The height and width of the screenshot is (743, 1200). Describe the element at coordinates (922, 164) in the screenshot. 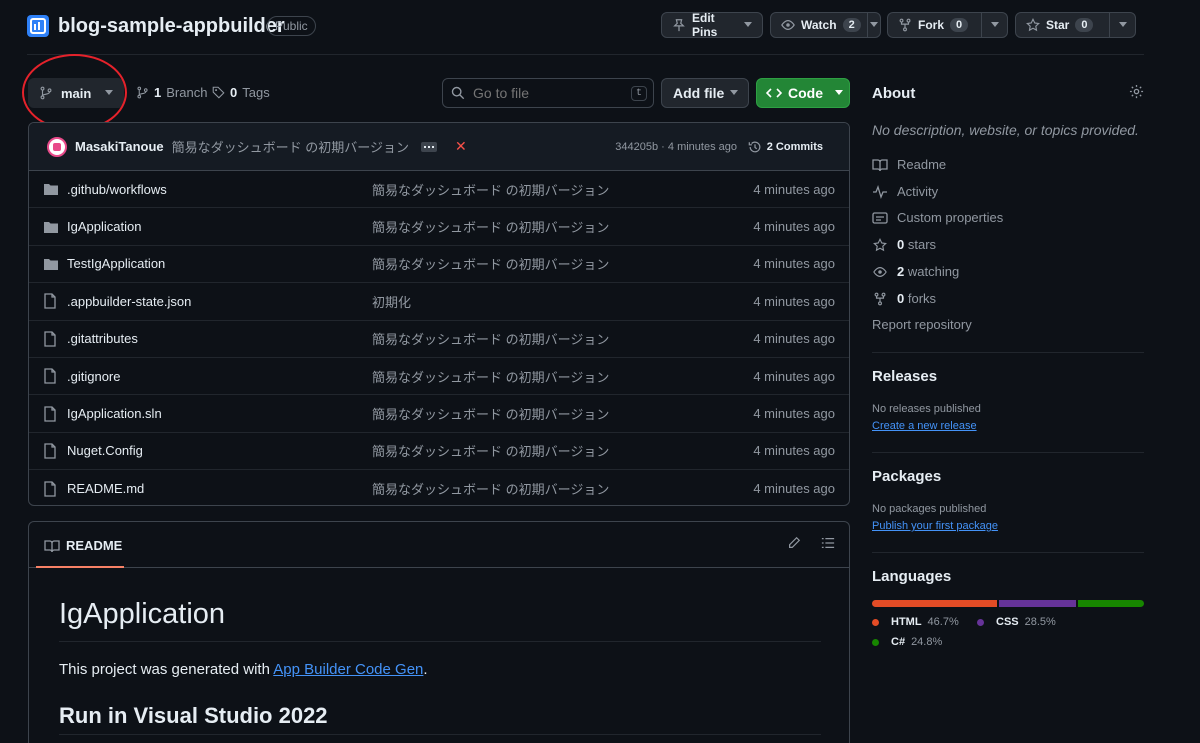

I see `readme-link-label: Readme` at that location.